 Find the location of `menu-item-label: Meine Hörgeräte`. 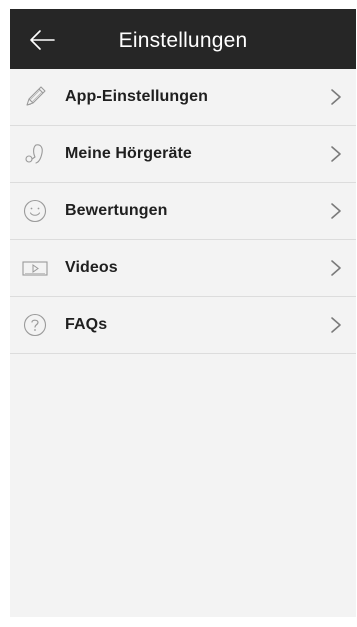

menu-item-label: Meine Hörgeräte is located at coordinates (128, 153).